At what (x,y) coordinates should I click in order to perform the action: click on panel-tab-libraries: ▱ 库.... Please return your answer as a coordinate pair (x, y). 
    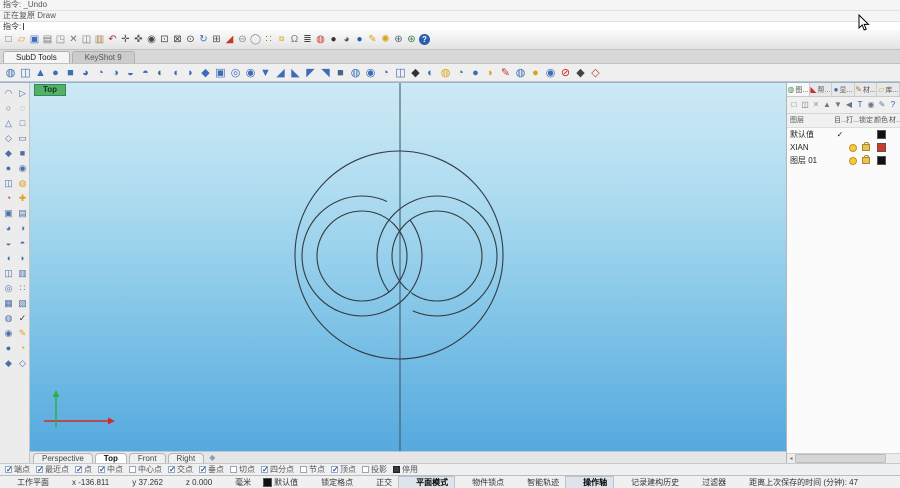
    Looking at the image, I should click on (888, 89).